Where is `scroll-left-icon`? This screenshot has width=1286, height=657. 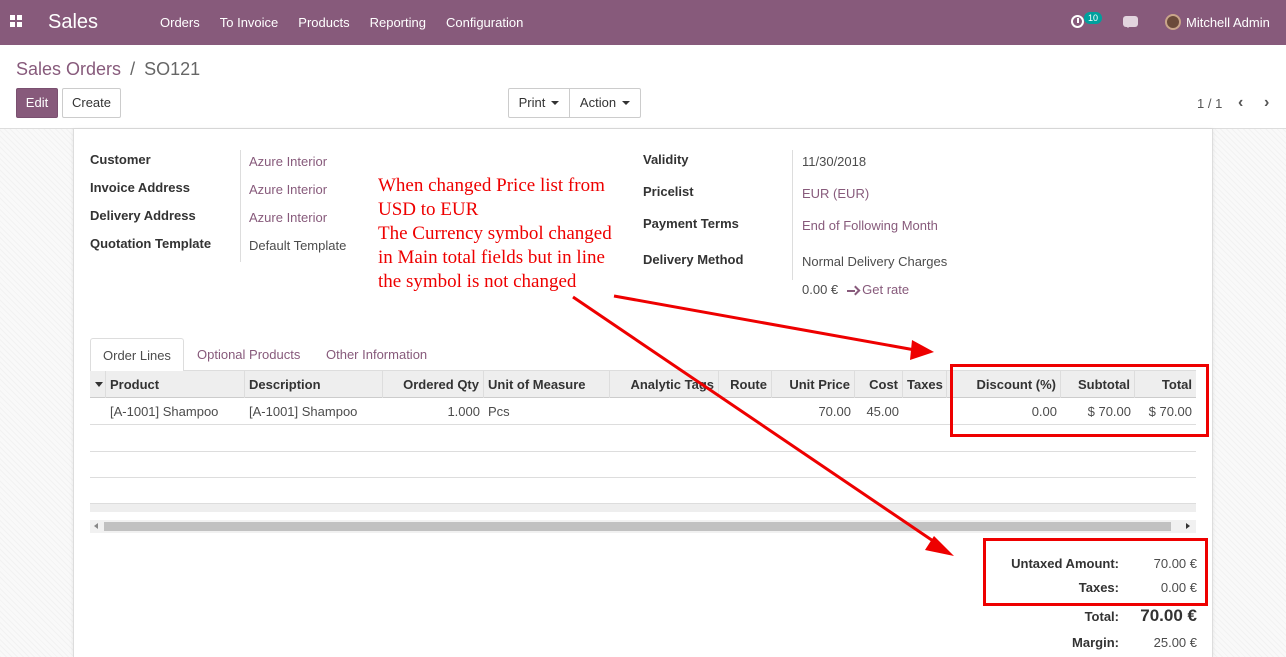
scroll-left-icon is located at coordinates (96, 526).